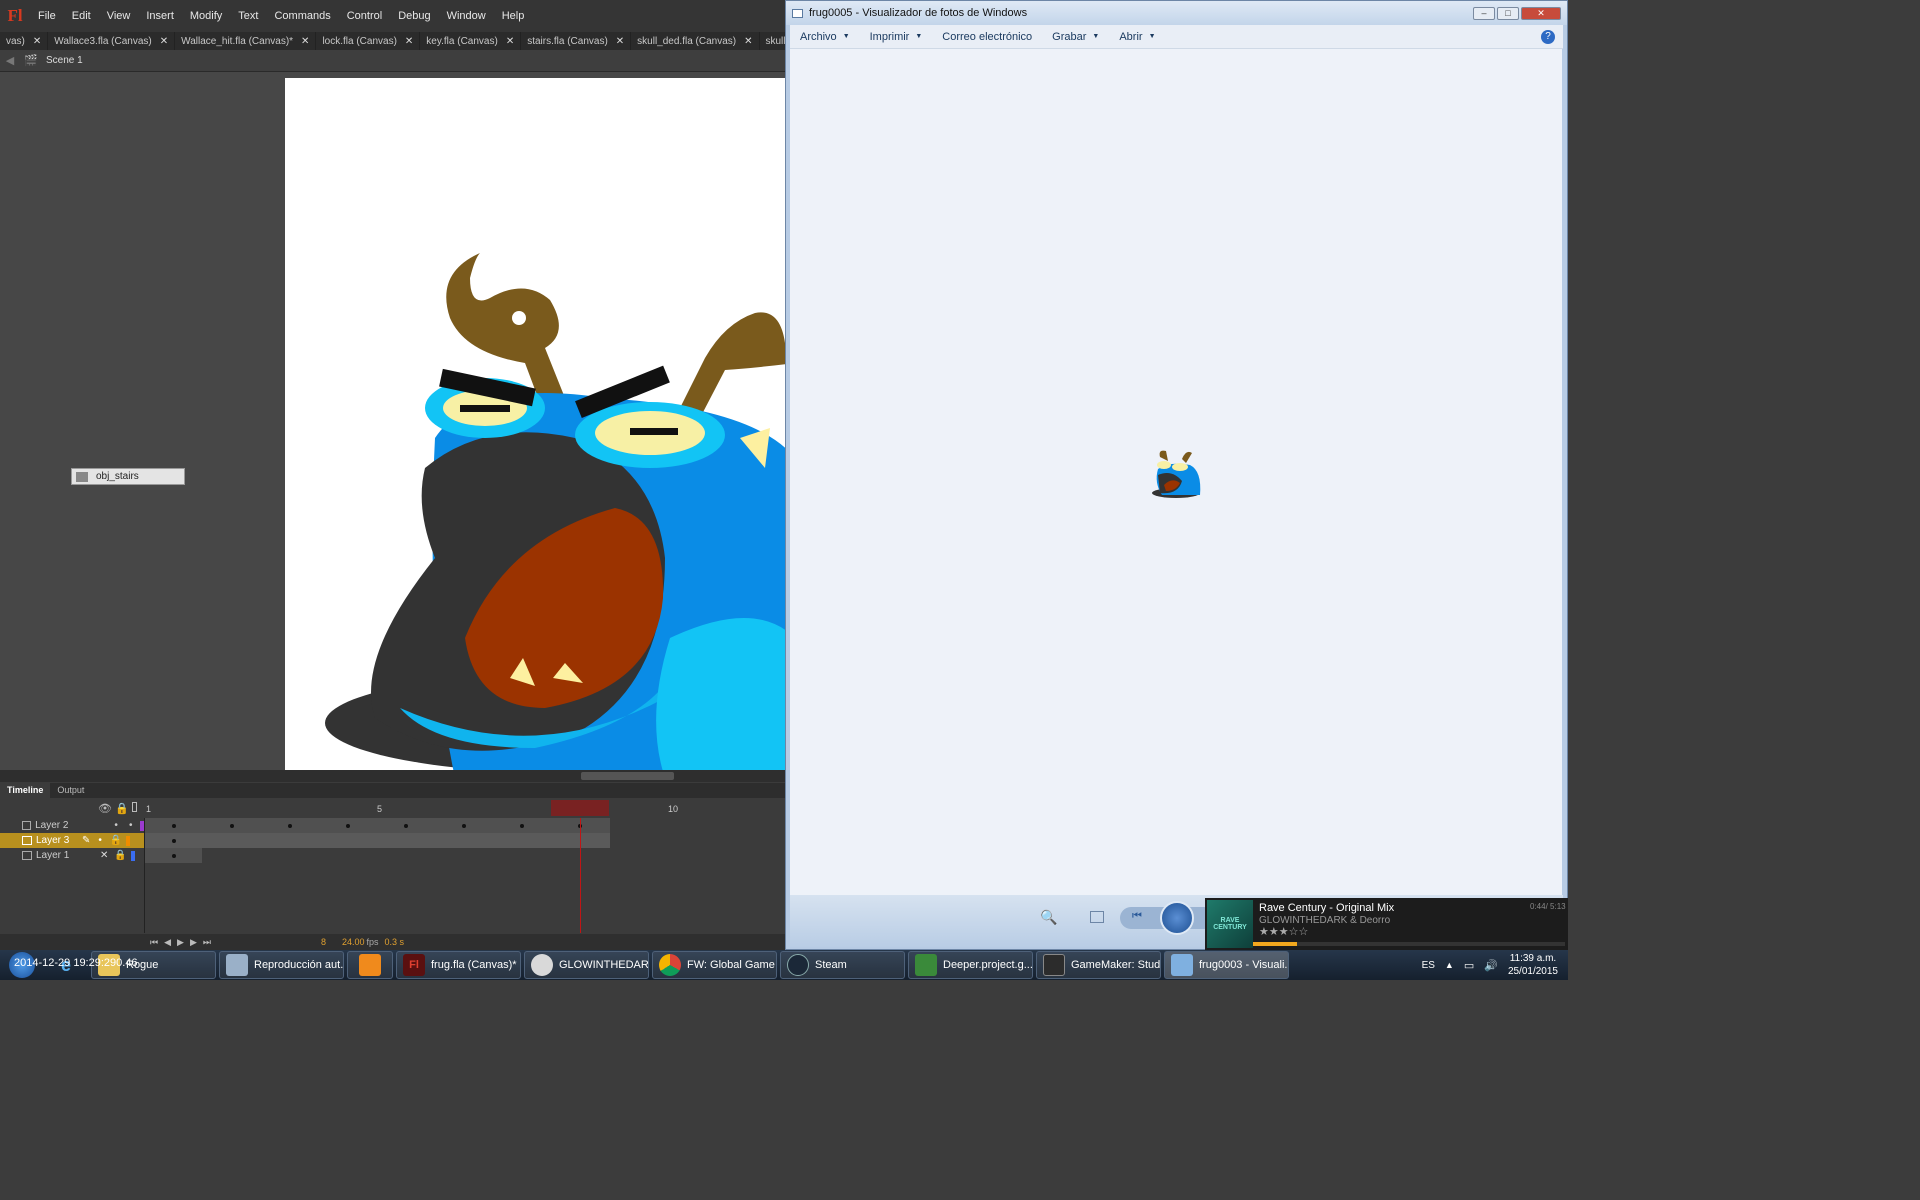 The image size is (1920, 1200). Describe the element at coordinates (368, 41) in the screenshot. I see `doc-tab: lock.fla (Canvas) ✕` at that location.